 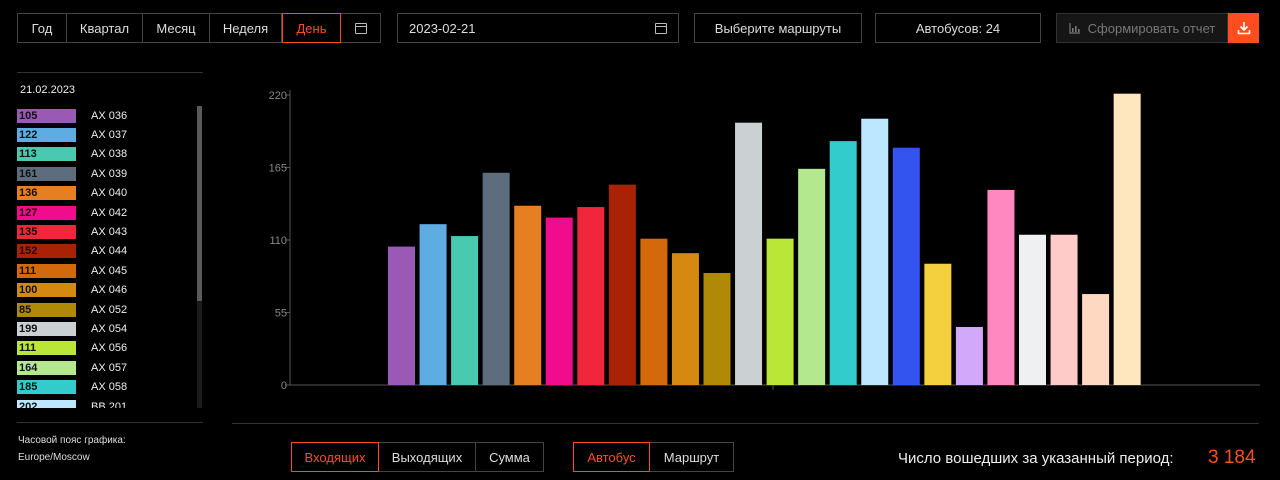 What do you see at coordinates (46, 193) in the screenshot?
I see `legend-swatch: 136` at bounding box center [46, 193].